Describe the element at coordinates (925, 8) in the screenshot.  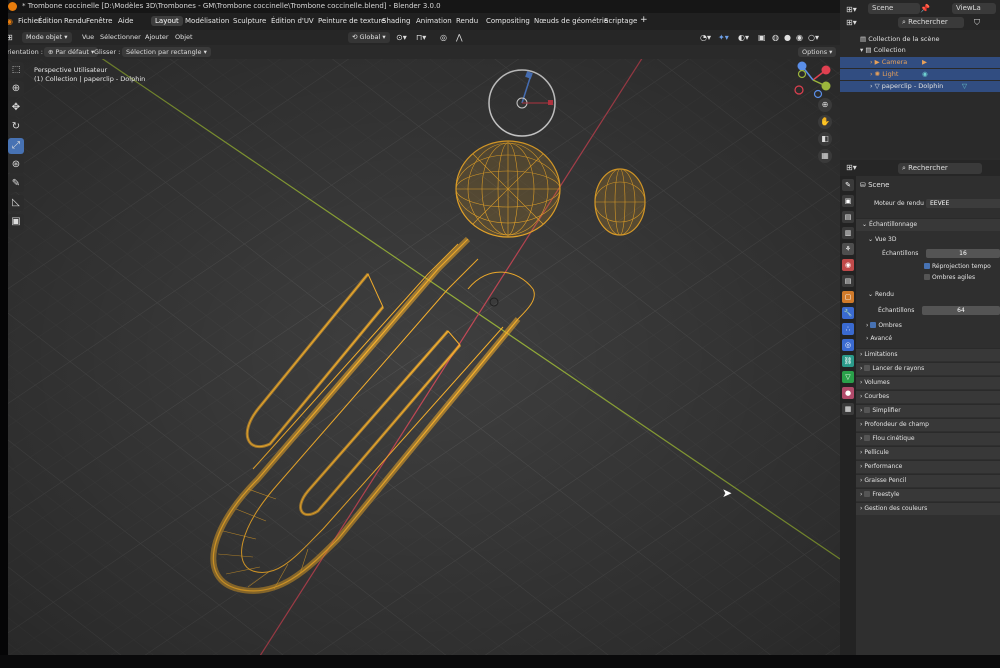
I see `pin-icon: 📌` at that location.